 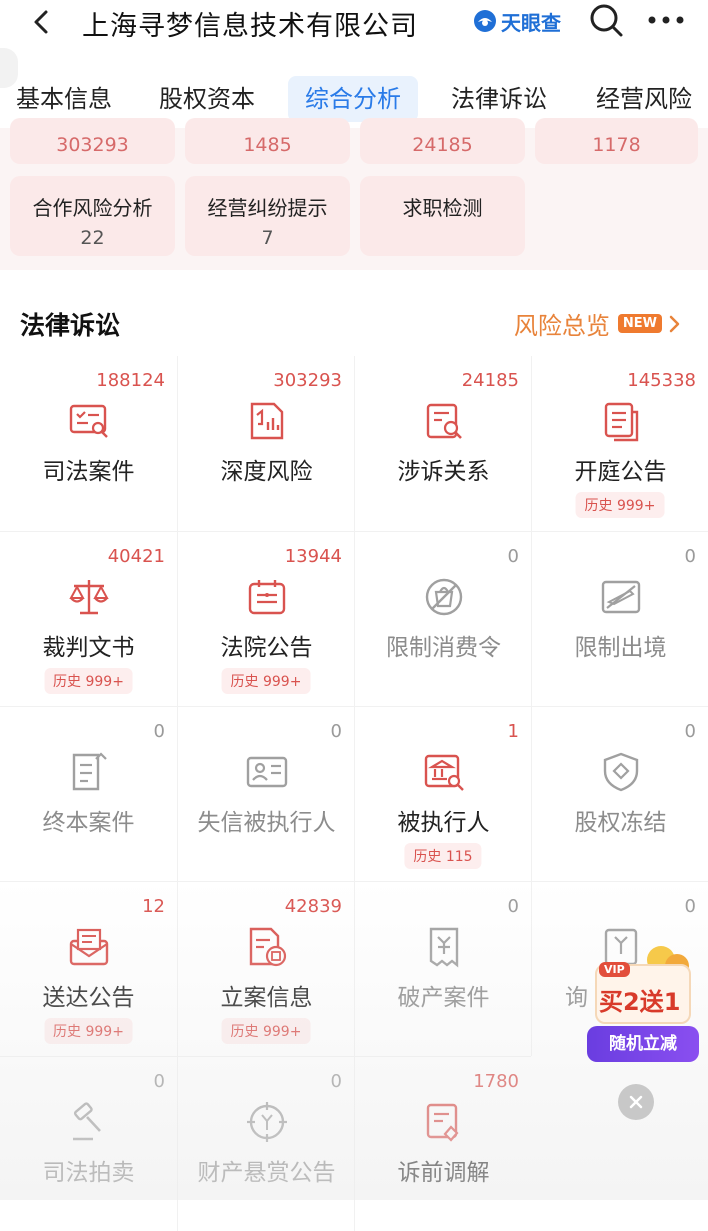 What do you see at coordinates (621, 772) in the screenshot?
I see `shield-icon` at bounding box center [621, 772].